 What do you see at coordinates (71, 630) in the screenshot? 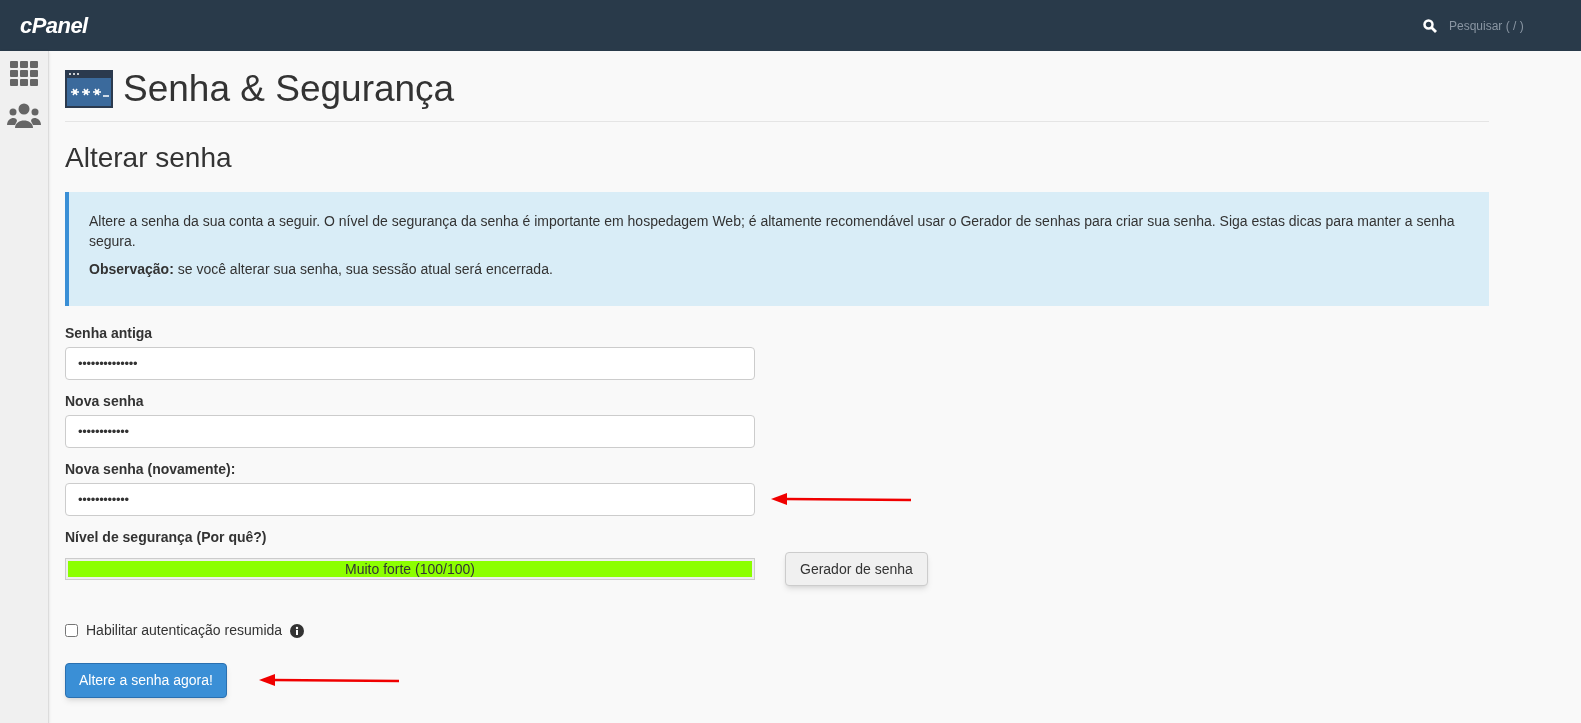
I see `digest-auth-checkbox` at bounding box center [71, 630].